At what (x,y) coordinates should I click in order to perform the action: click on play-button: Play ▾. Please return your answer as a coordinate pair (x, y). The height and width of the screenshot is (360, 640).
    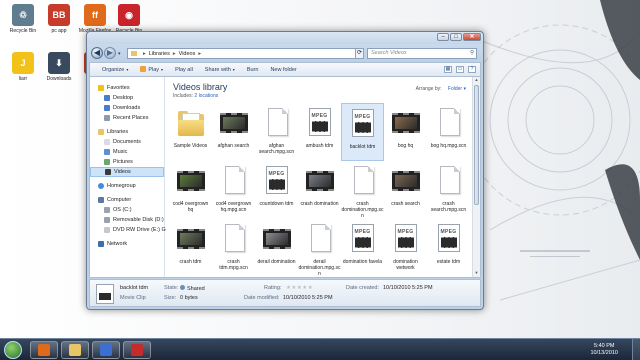
    Looking at the image, I should click on (151, 69).